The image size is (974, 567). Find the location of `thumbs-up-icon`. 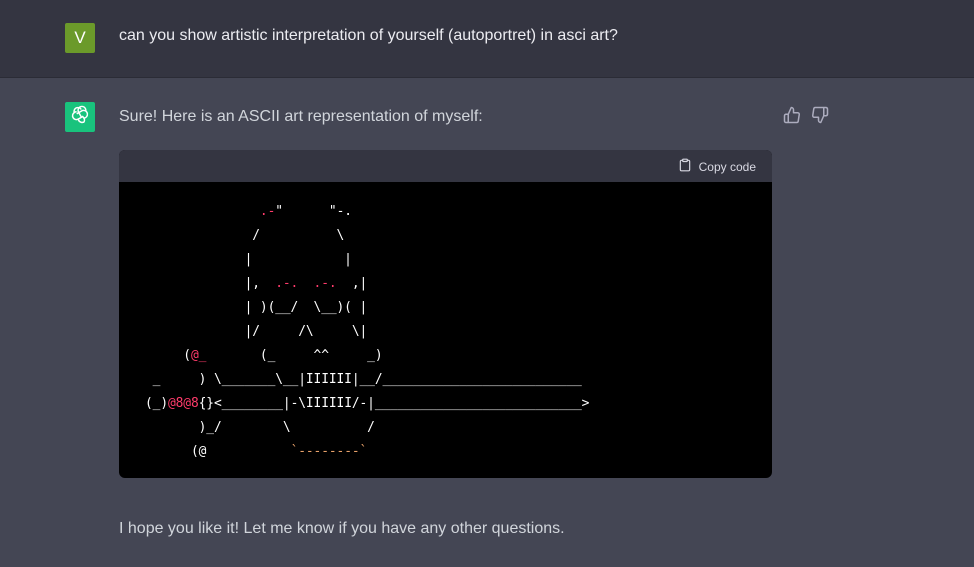

thumbs-up-icon is located at coordinates (792, 115).